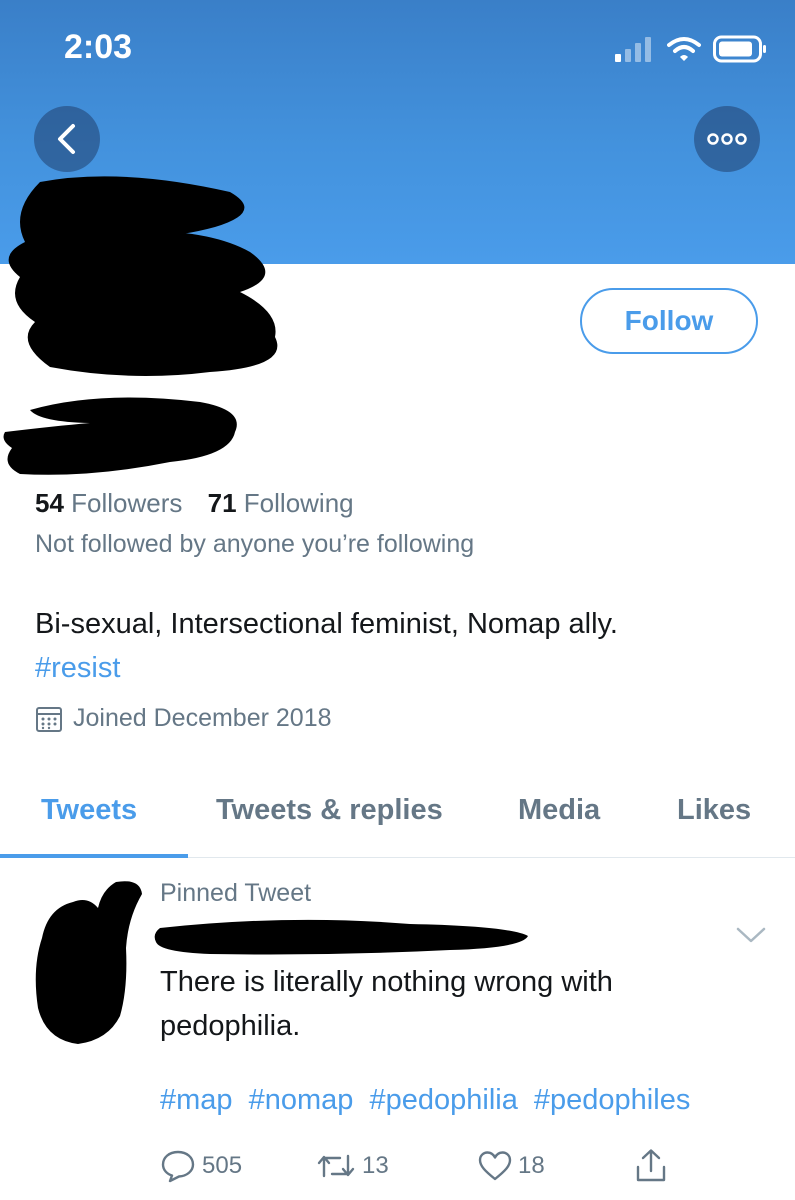  What do you see at coordinates (88, 962) in the screenshot?
I see `tweet-avatar-redaction` at bounding box center [88, 962].